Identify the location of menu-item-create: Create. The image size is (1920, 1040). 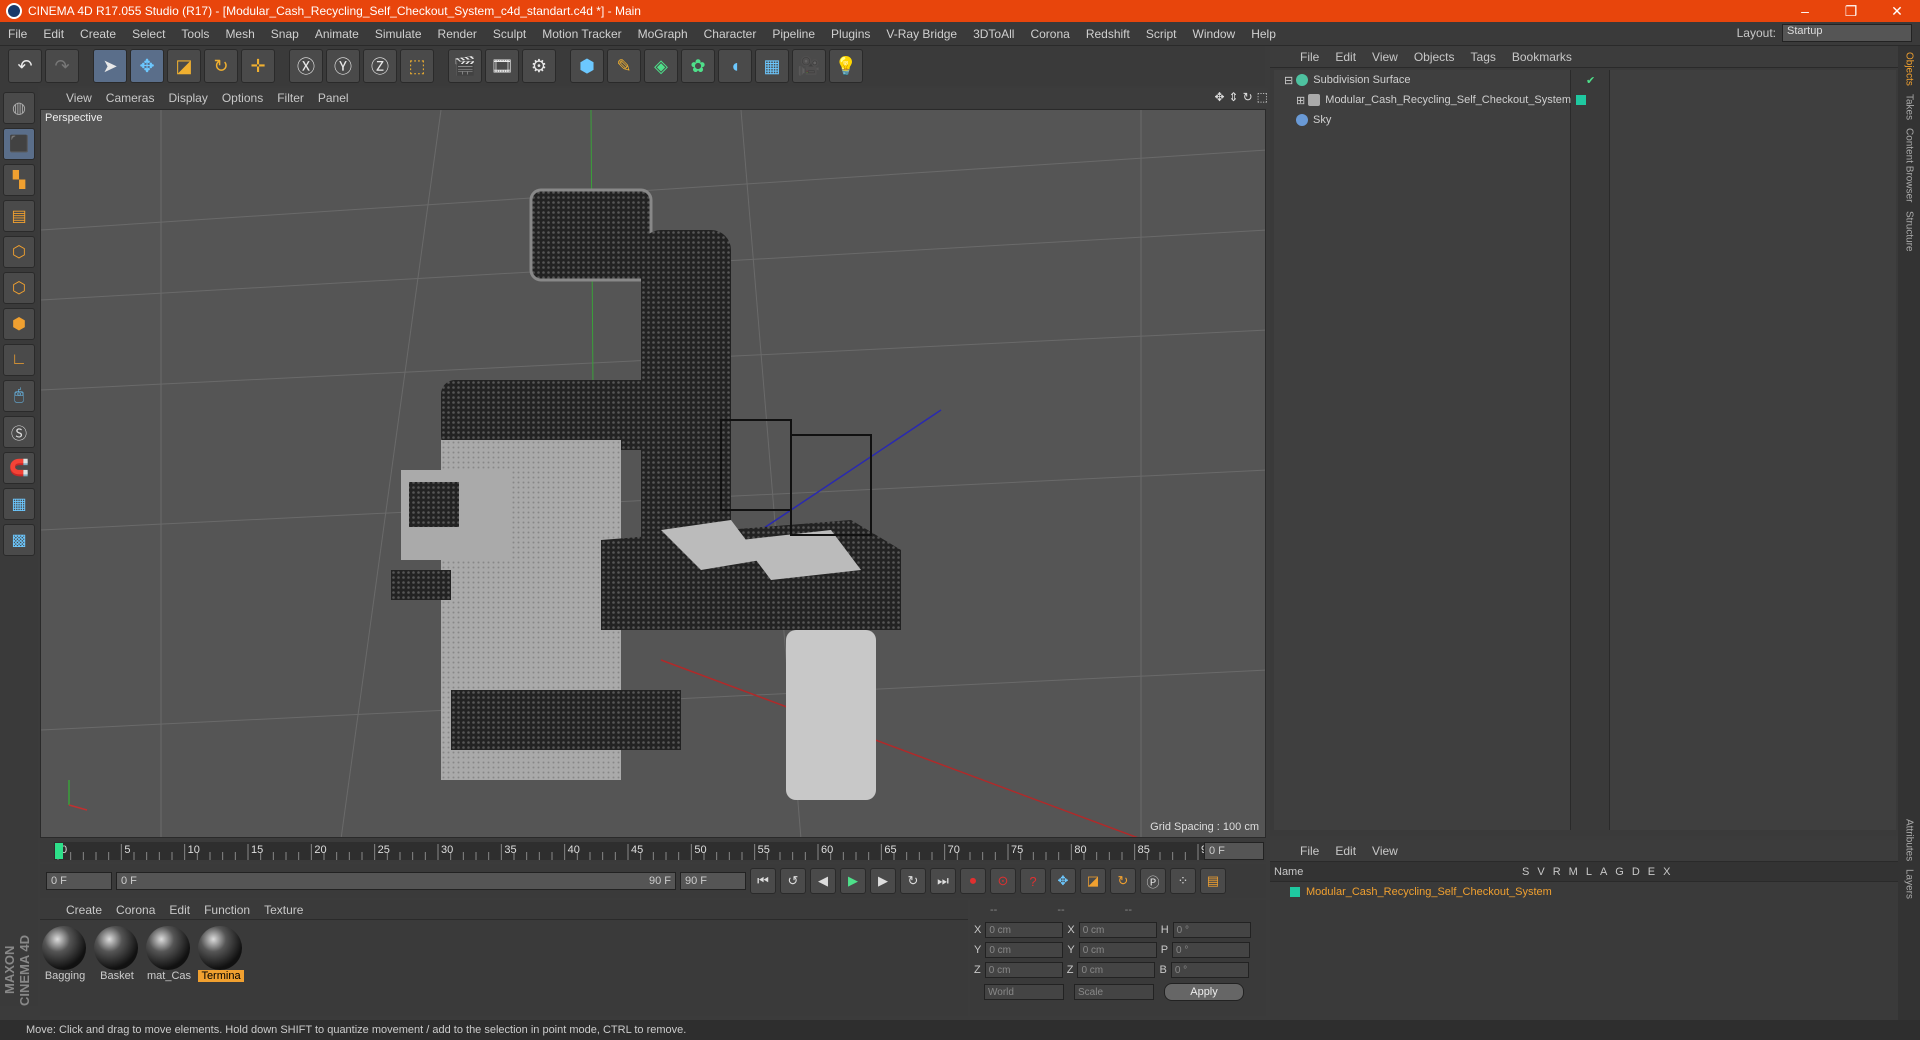
(98, 34).